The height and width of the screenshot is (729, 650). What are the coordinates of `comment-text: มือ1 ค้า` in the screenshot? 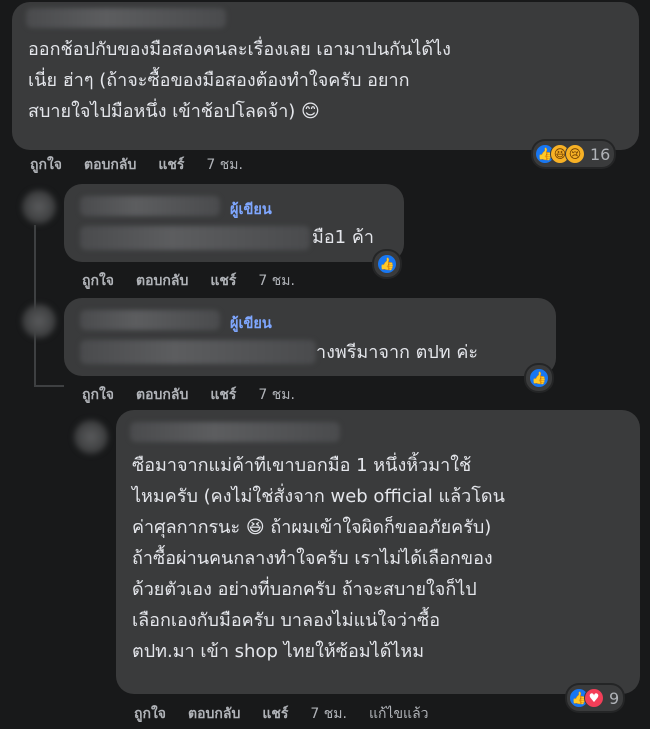 It's located at (343, 237).